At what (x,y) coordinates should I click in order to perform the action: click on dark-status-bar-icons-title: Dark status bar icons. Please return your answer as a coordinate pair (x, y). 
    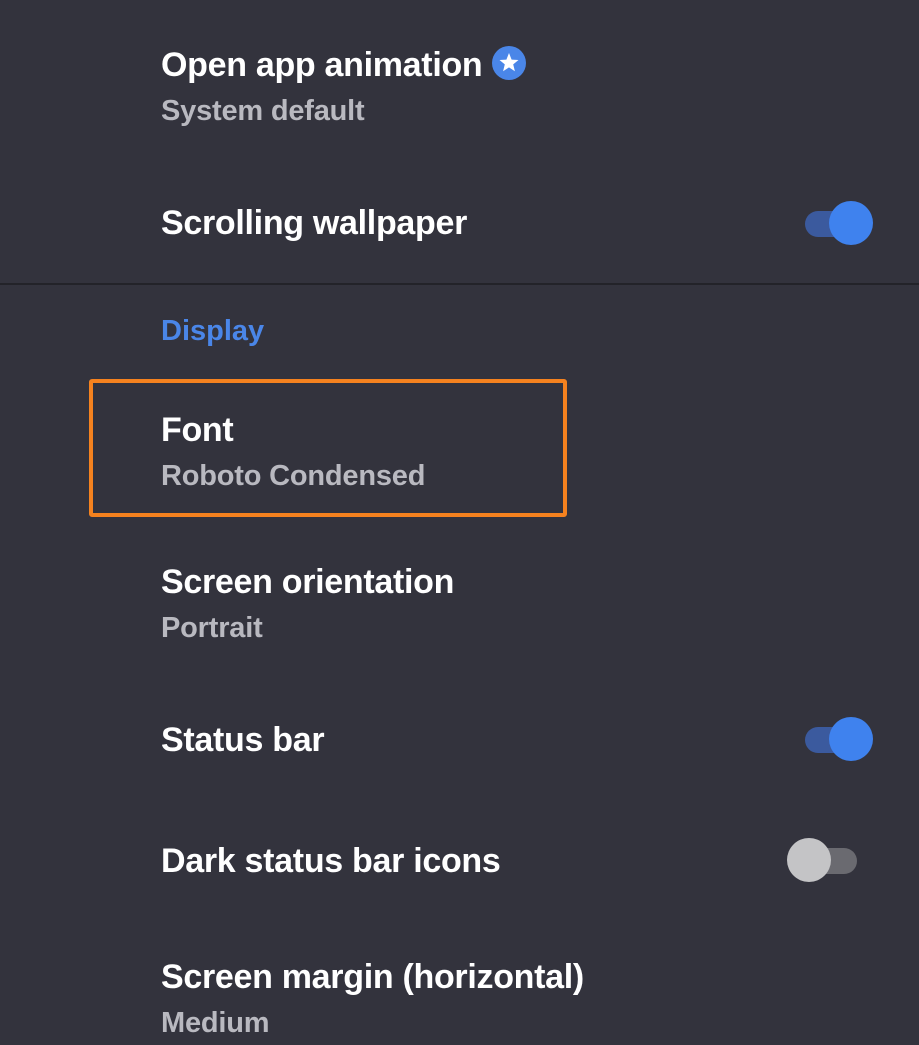
    Looking at the image, I should click on (331, 861).